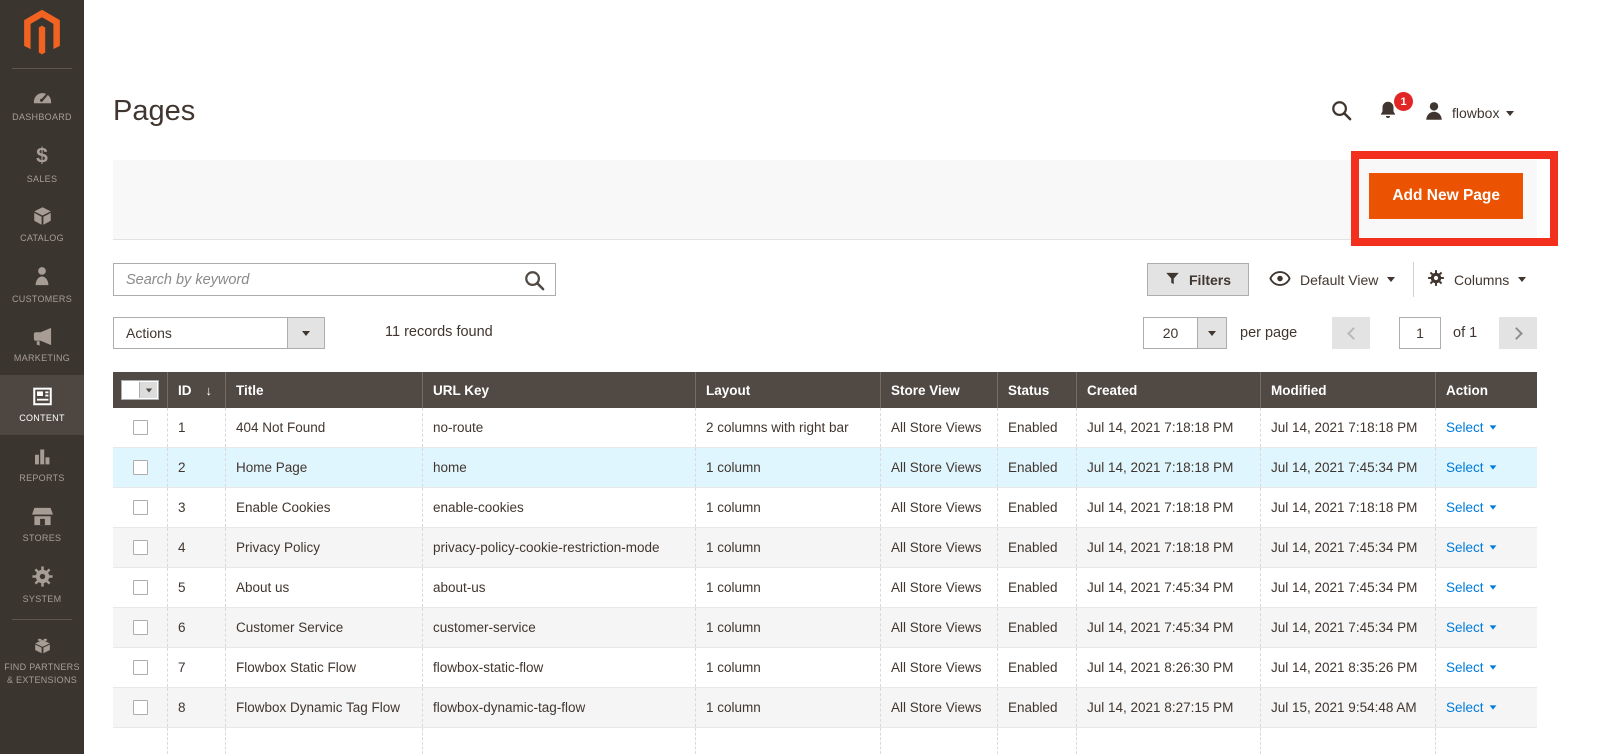  I want to click on column-header-status: Status, so click(1036, 390).